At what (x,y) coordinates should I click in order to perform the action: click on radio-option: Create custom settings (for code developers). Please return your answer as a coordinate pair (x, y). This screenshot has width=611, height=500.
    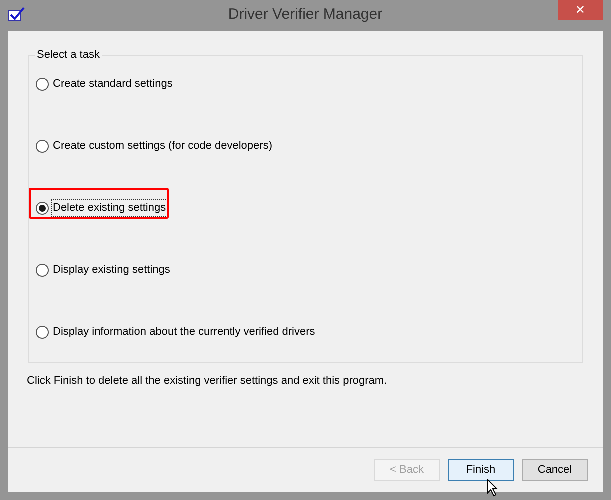
    Looking at the image, I should click on (155, 146).